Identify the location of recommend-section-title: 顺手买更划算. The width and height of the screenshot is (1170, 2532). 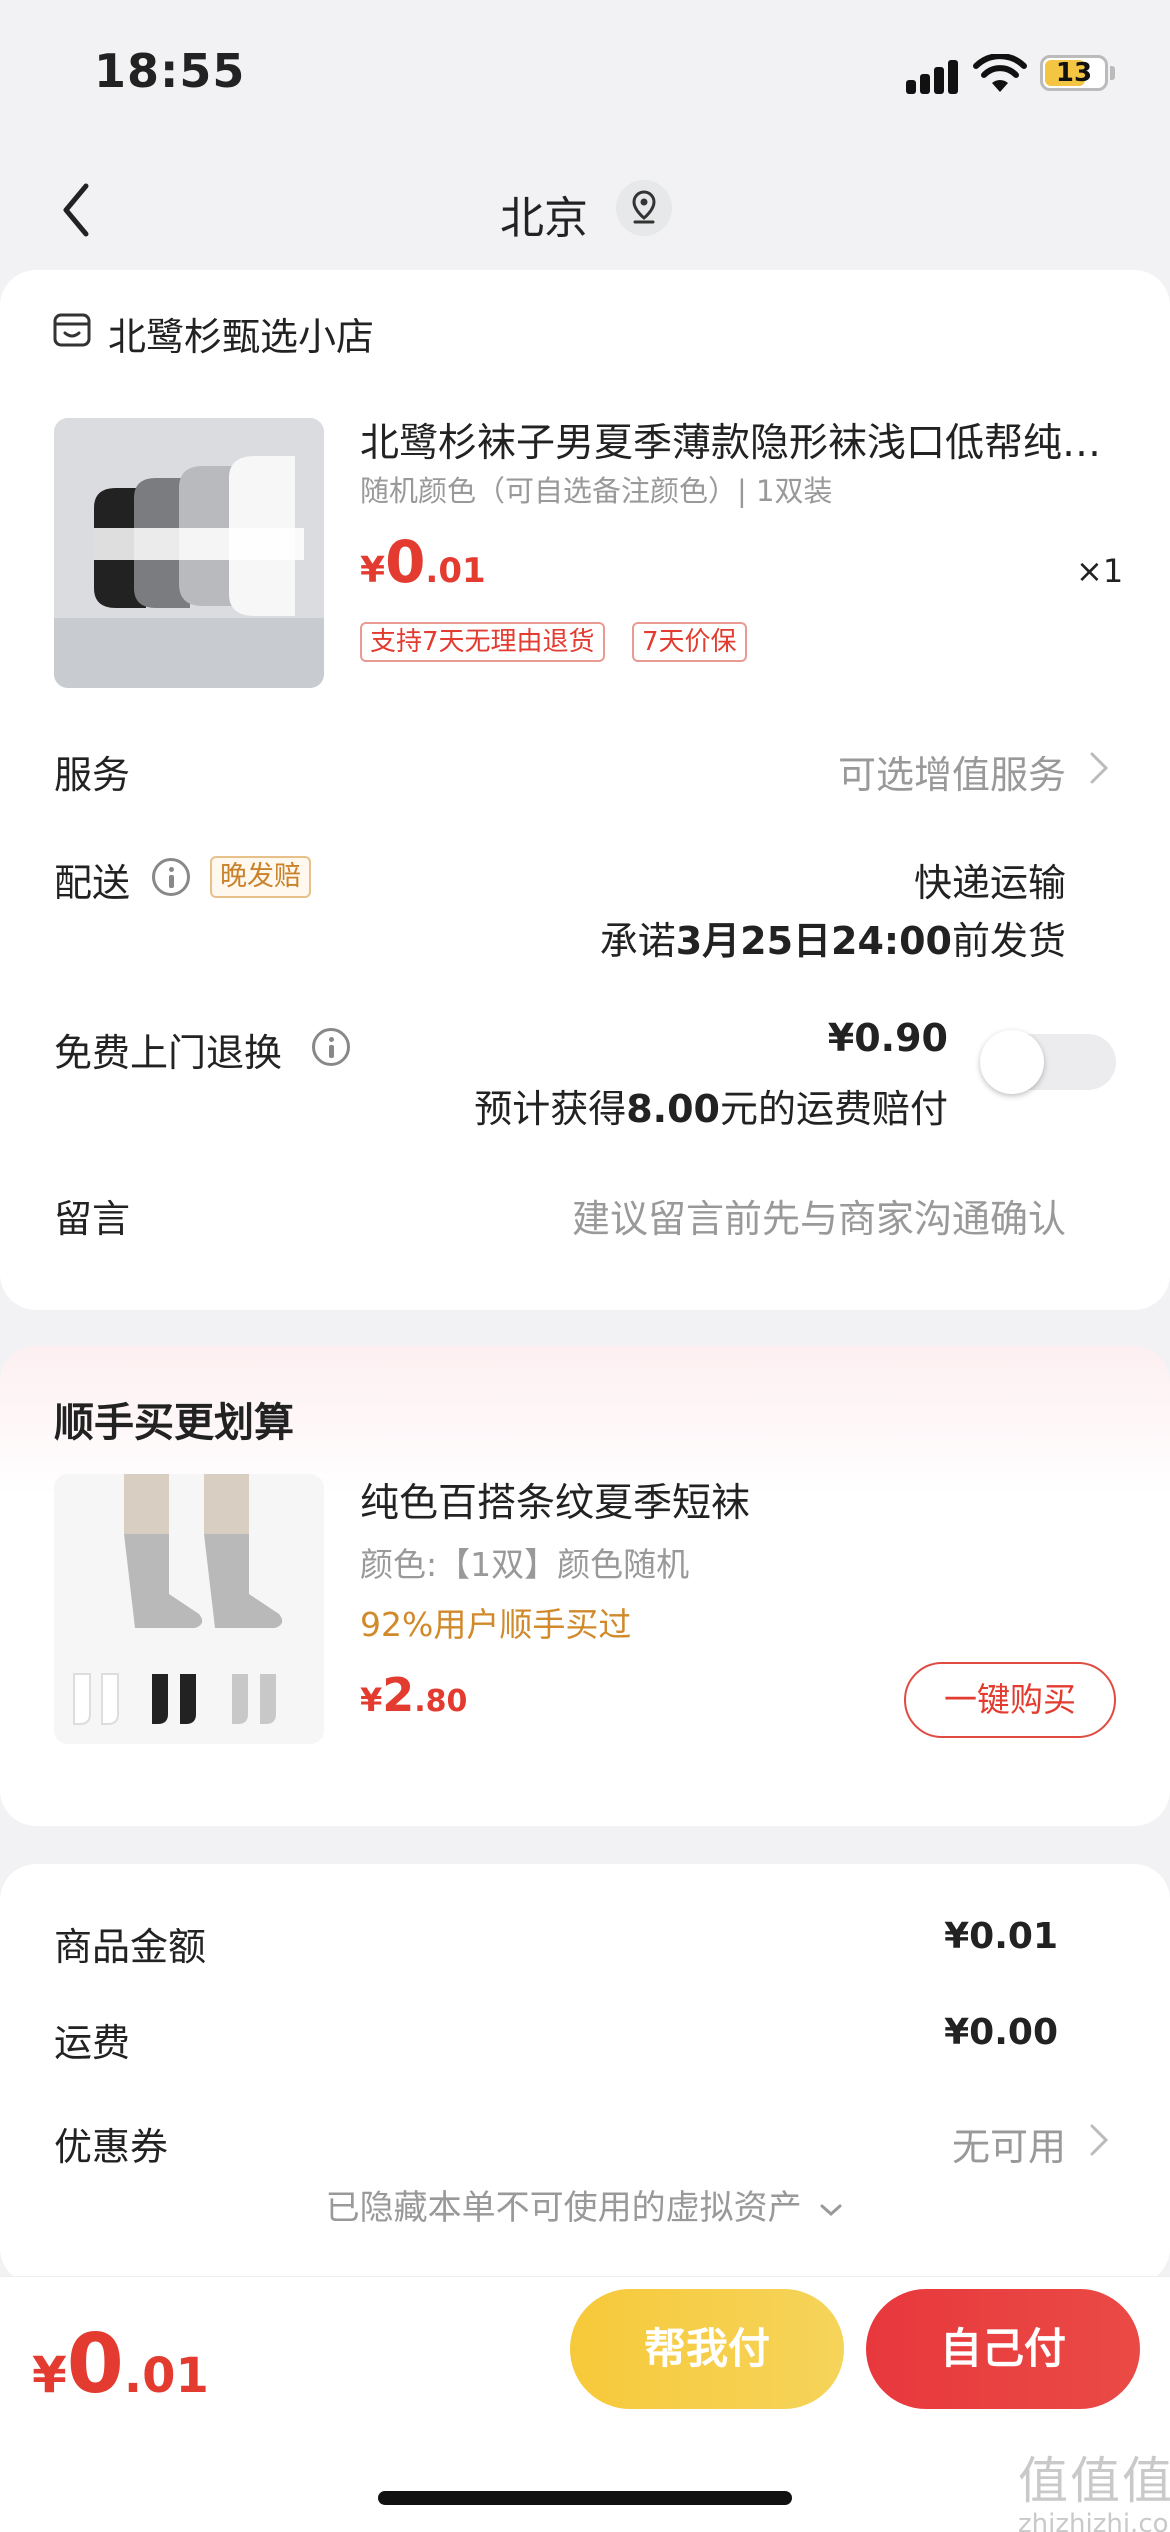
(174, 1423).